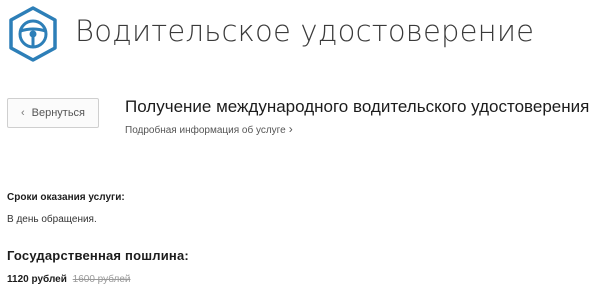 The height and width of the screenshot is (297, 600). Describe the element at coordinates (305, 31) in the screenshot. I see `page-title: Водительское удостоверение` at that location.